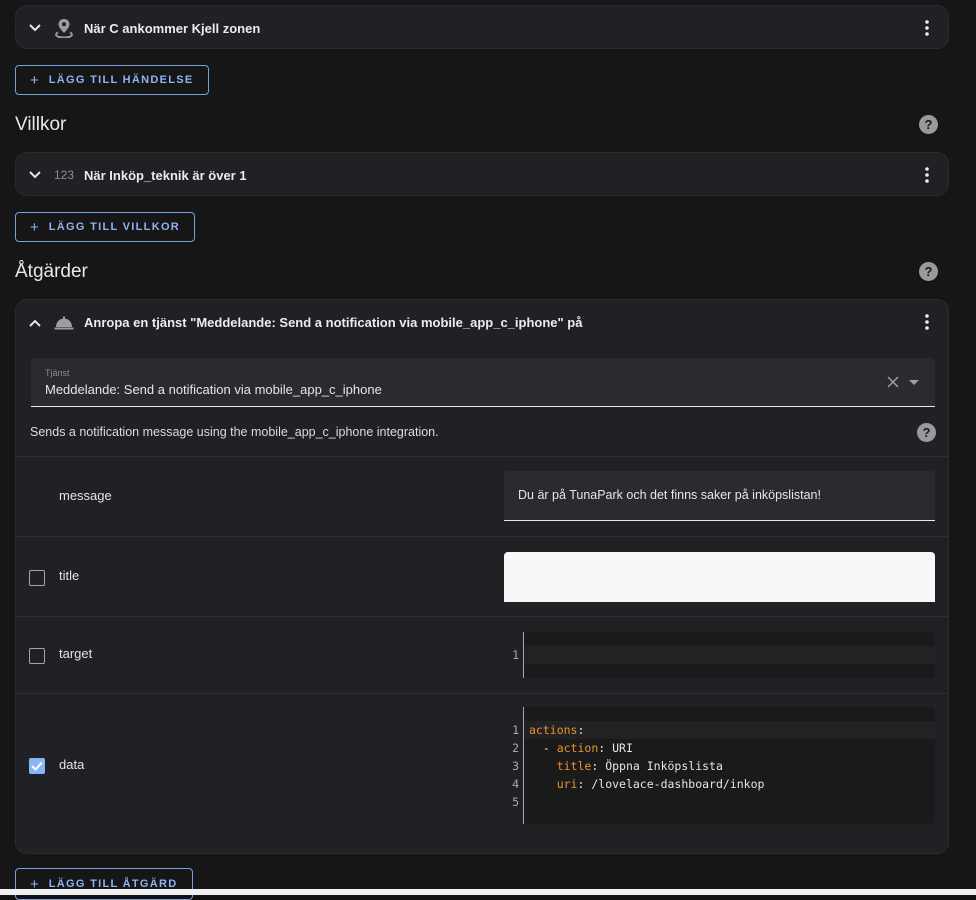  What do you see at coordinates (622, 748) in the screenshot?
I see `yaml-value: URI` at bounding box center [622, 748].